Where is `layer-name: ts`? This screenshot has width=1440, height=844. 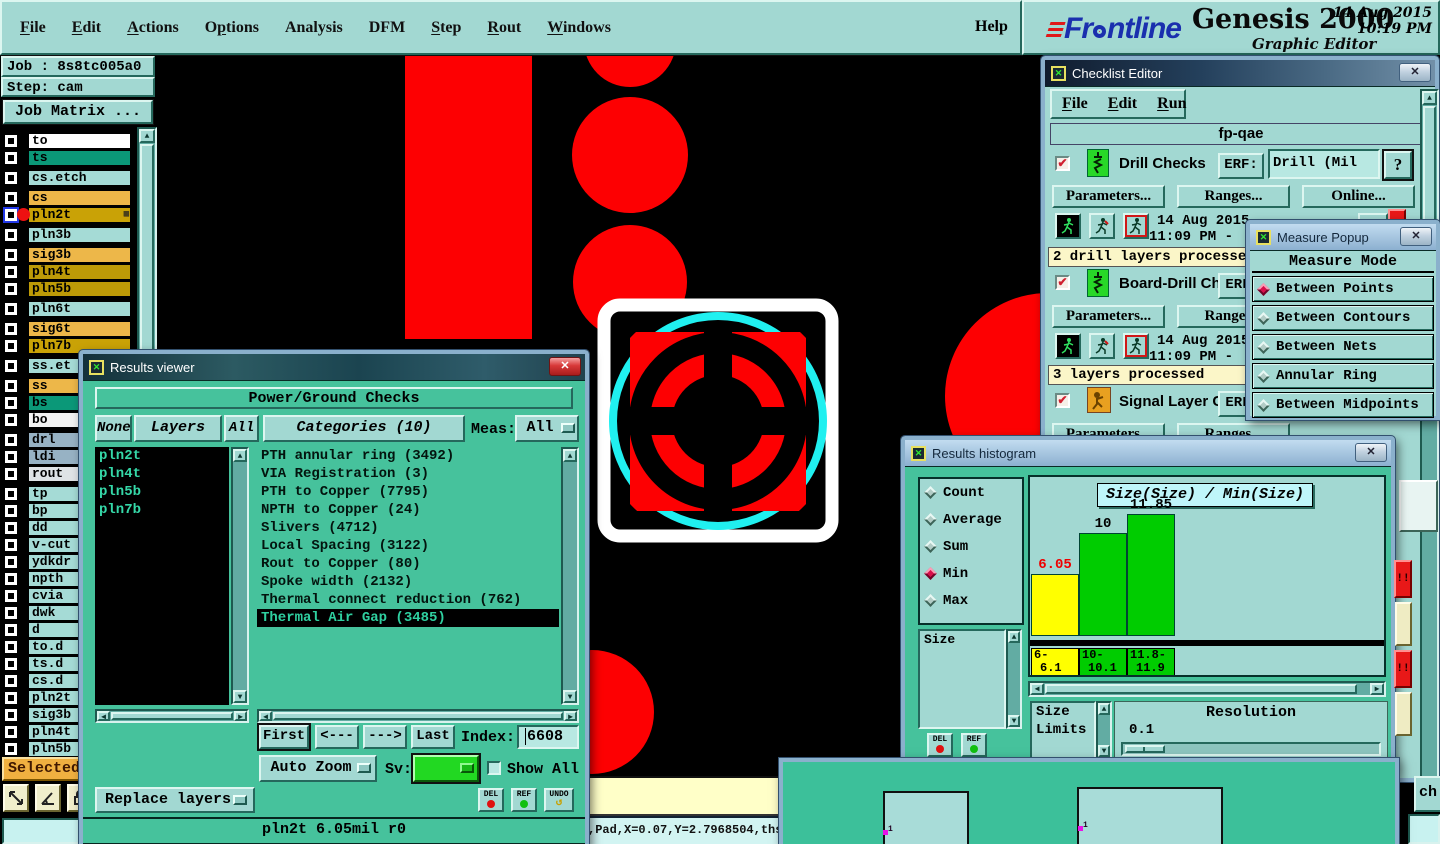 layer-name: ts is located at coordinates (79, 158).